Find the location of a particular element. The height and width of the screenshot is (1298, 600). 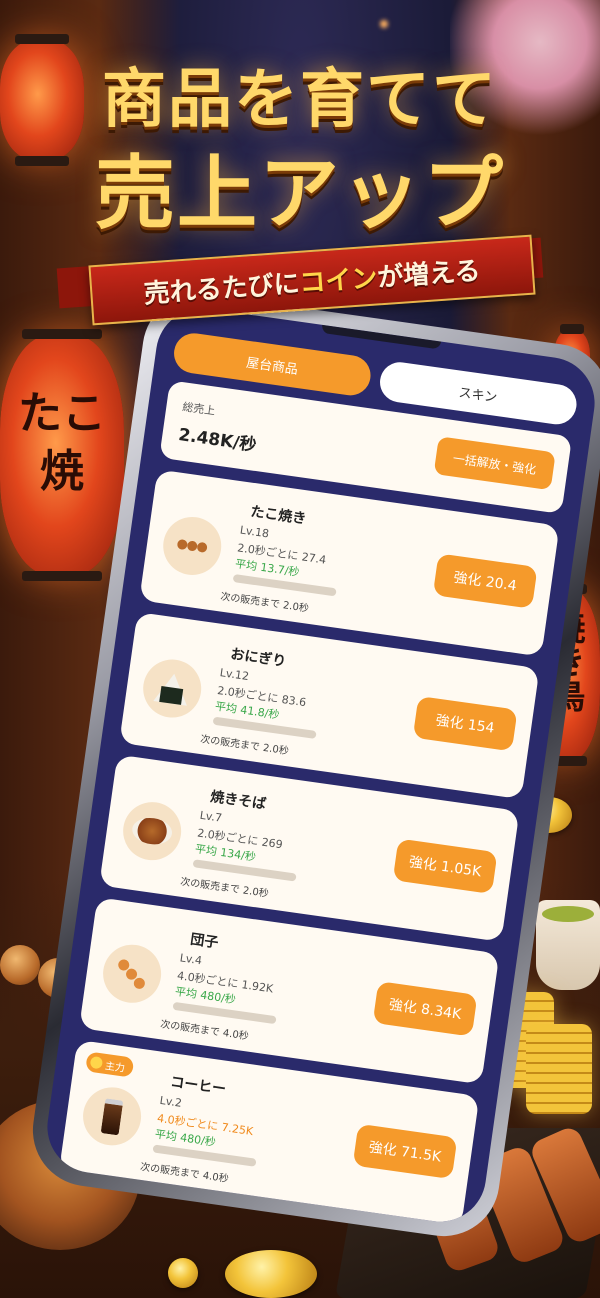

upgrade-button: 強化 1.05K is located at coordinates (445, 866).